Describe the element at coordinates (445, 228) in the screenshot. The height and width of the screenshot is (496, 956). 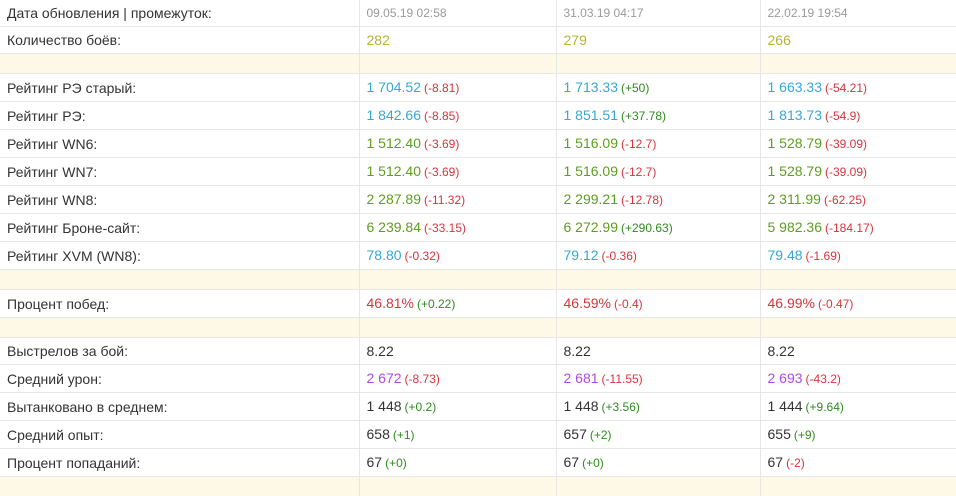
I see `stat-delta: (-33.15)` at that location.